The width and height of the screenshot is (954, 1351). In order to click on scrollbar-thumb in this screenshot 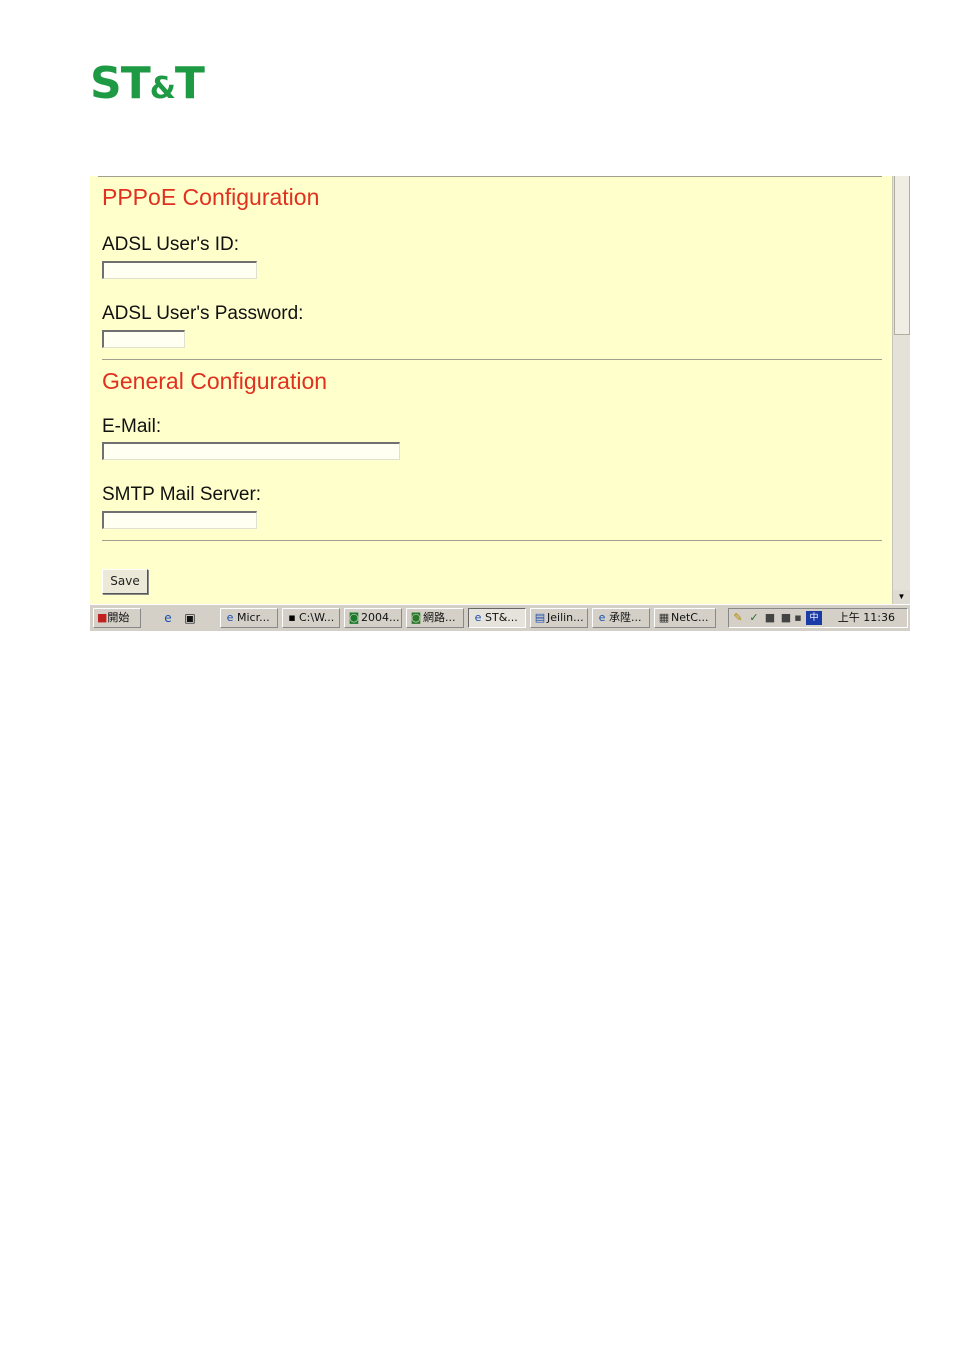, I will do `click(902, 255)`.